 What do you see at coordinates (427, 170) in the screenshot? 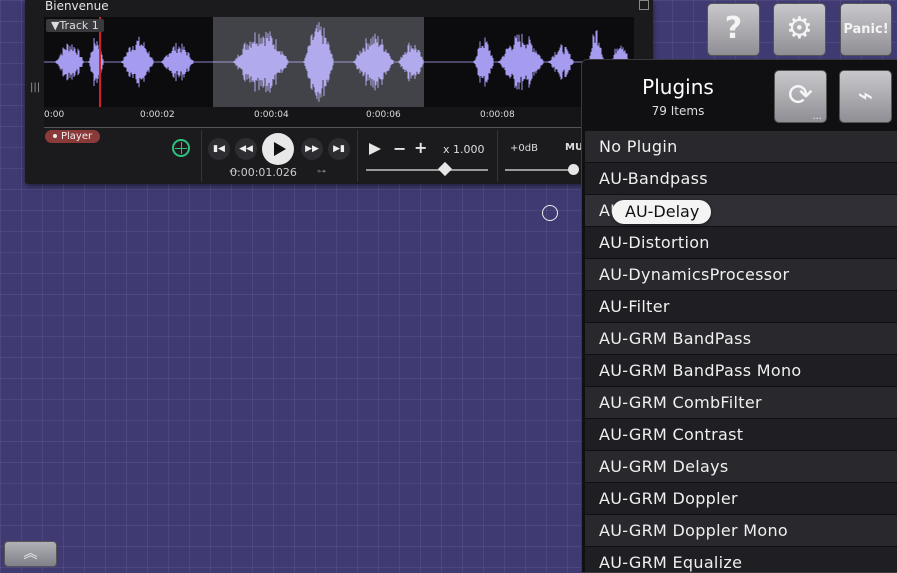
I see `rate-slider-track` at bounding box center [427, 170].